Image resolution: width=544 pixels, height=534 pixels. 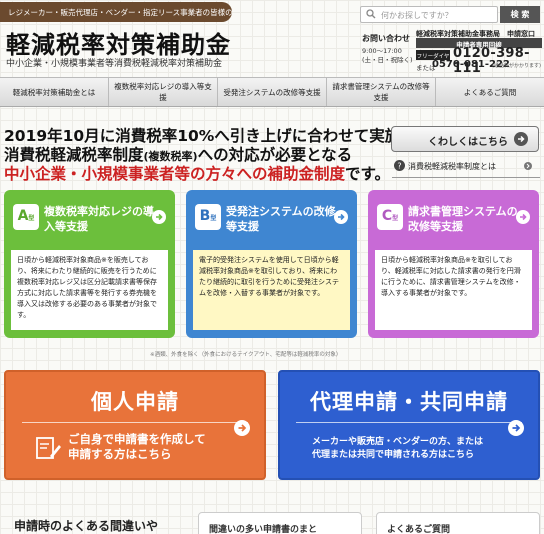 What do you see at coordinates (31, 218) in the screenshot?
I see `type-a-suffix: 型` at bounding box center [31, 218].